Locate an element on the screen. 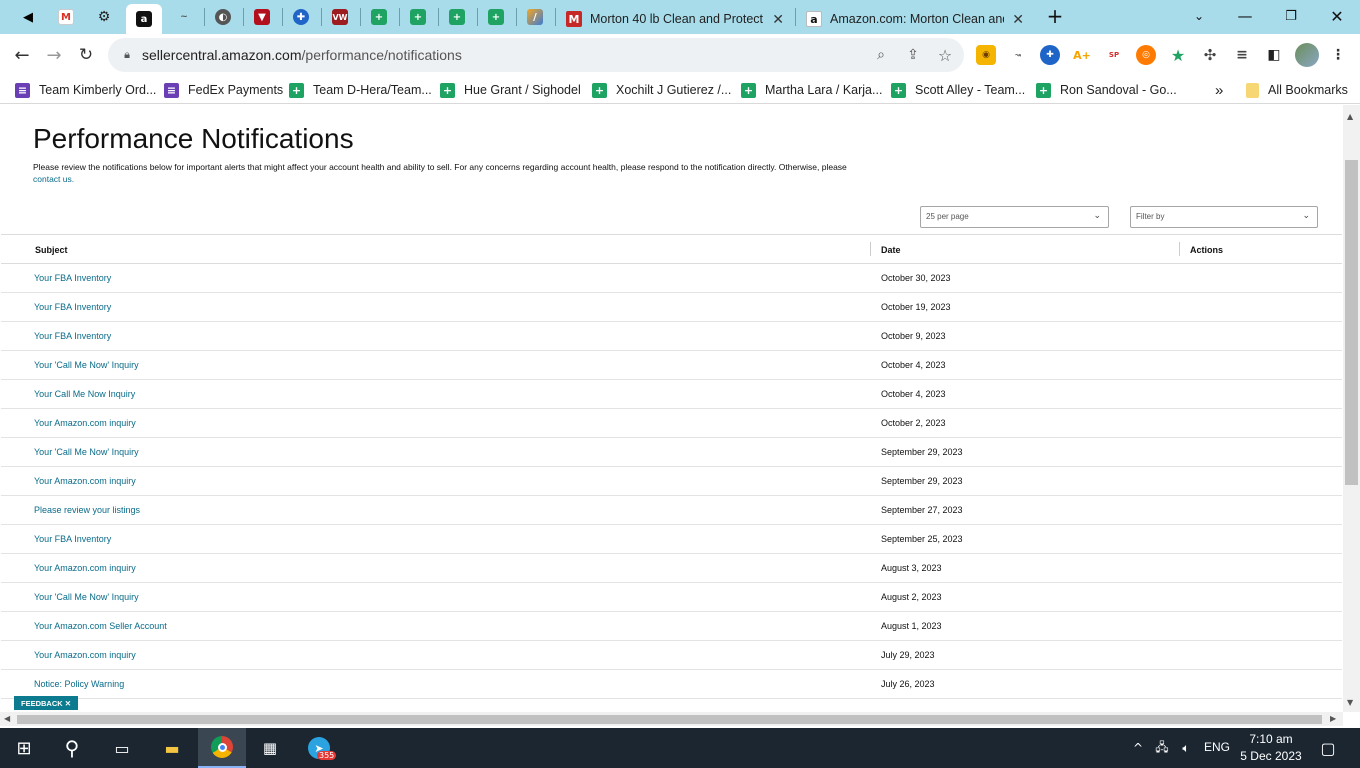 The image size is (1360, 768). tab-morton: M Morton 40 lb Clean and Protect ✕ is located at coordinates (675, 19).